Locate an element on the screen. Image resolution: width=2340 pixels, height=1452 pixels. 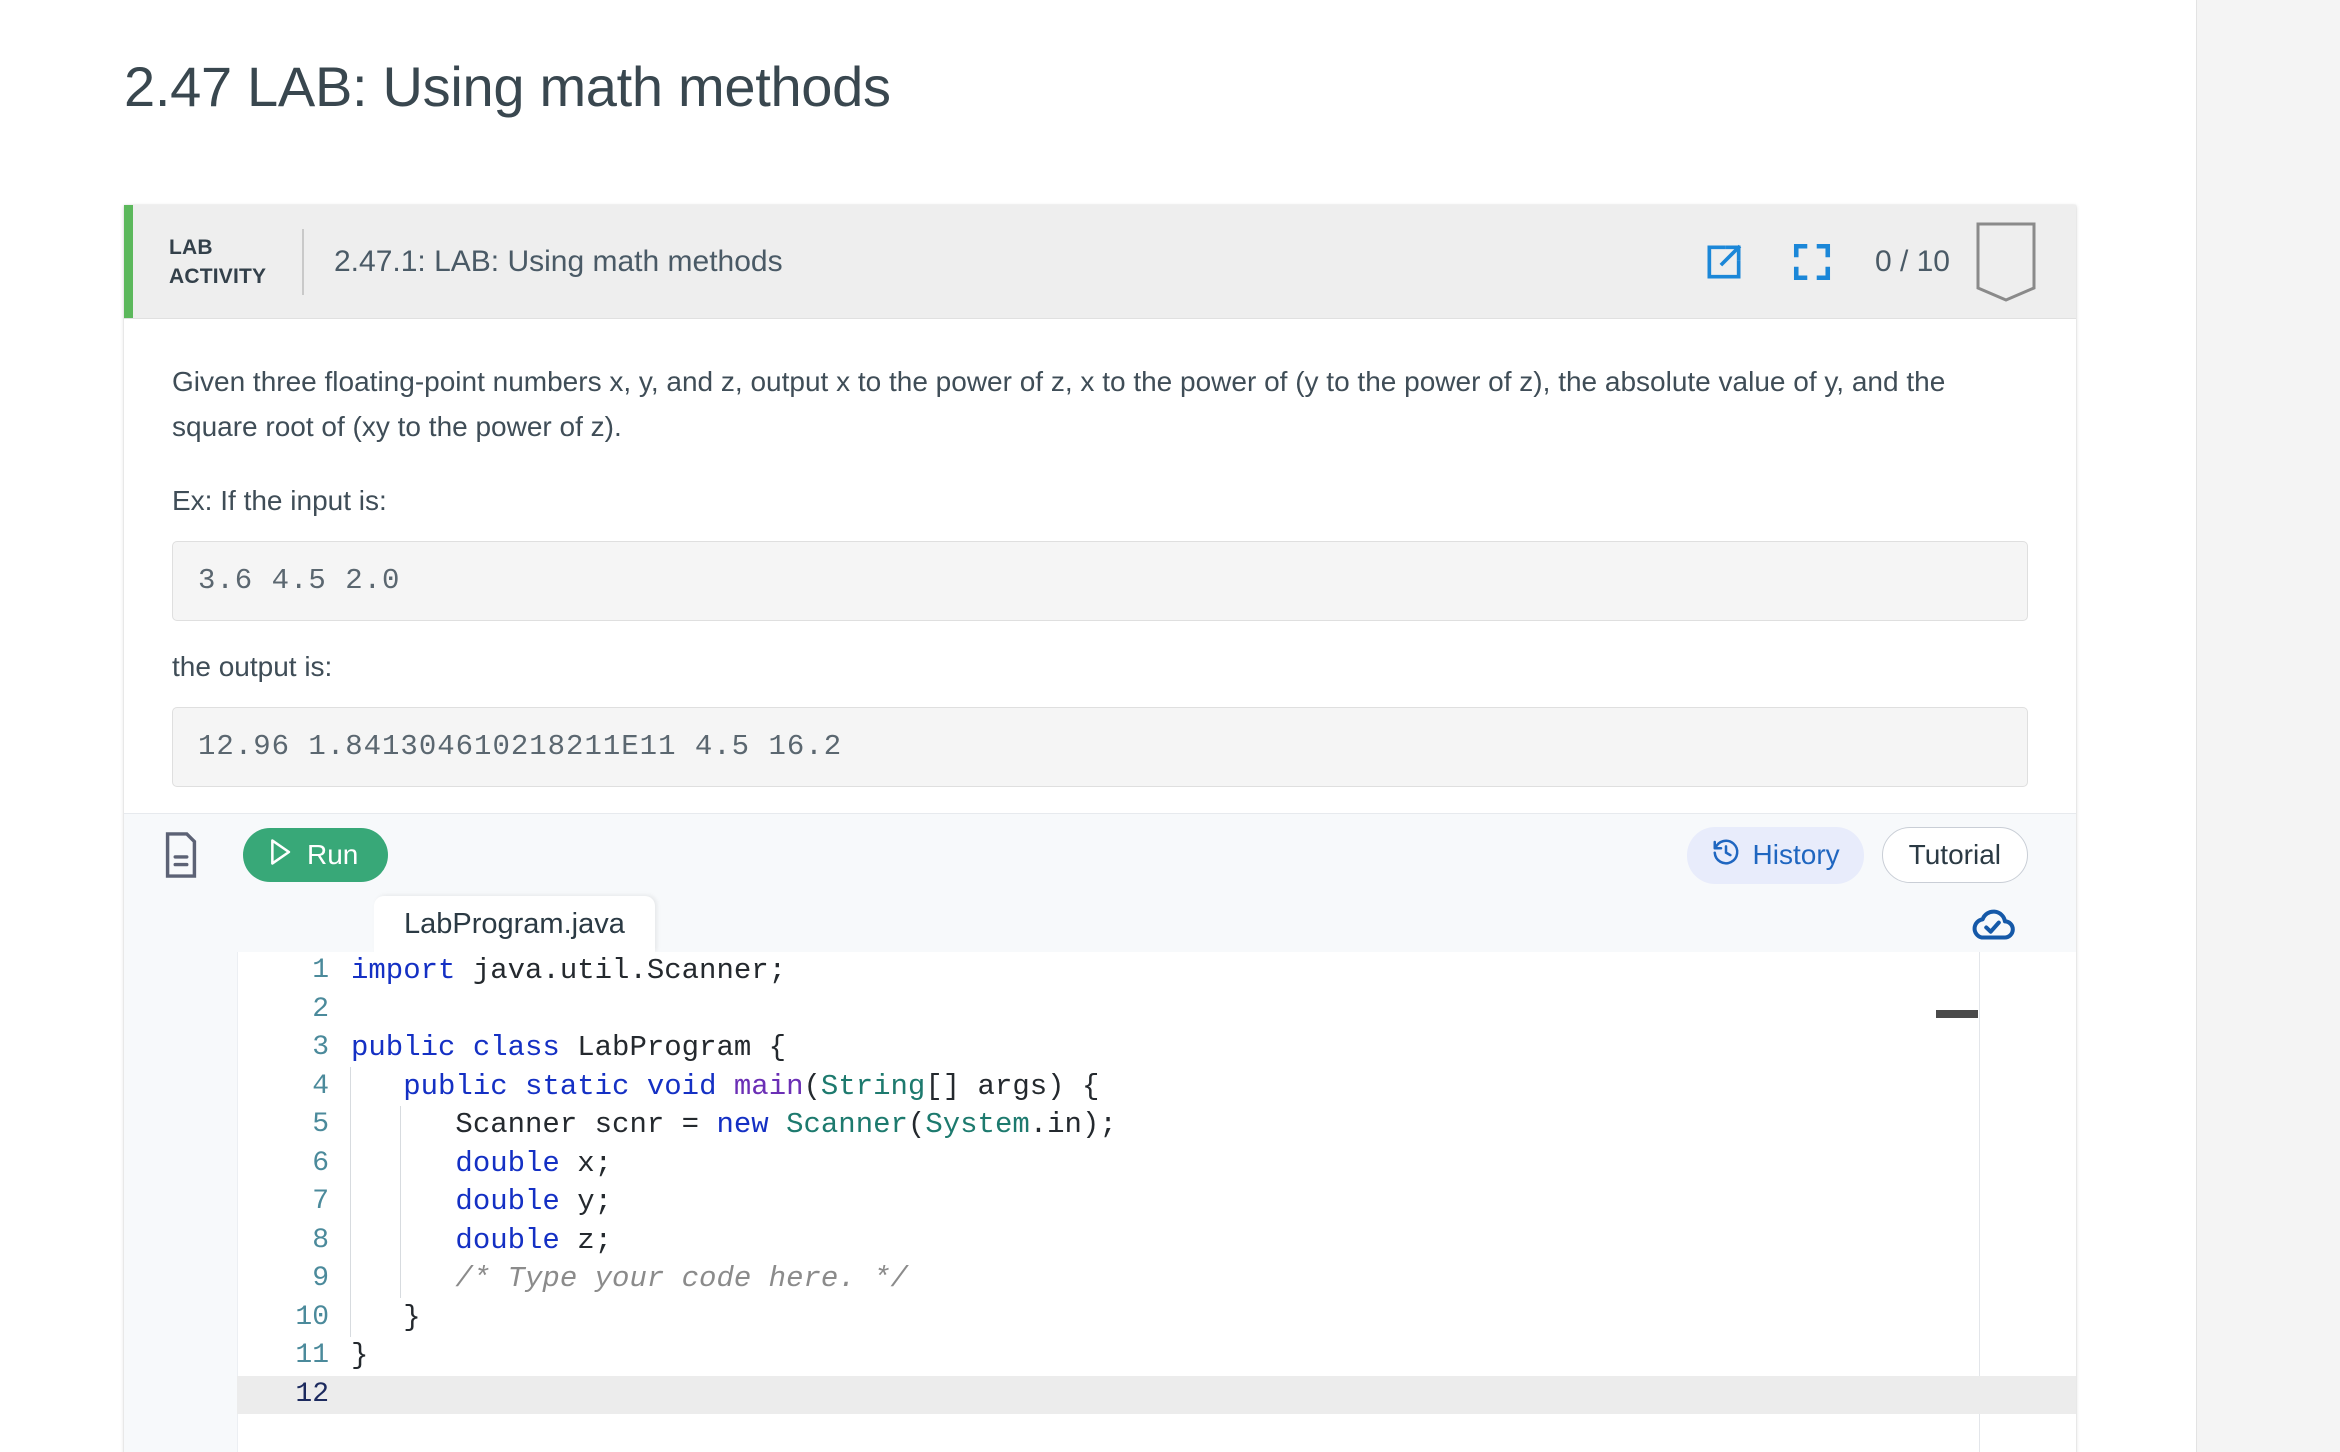
fullscreen-icon is located at coordinates (1812, 262).